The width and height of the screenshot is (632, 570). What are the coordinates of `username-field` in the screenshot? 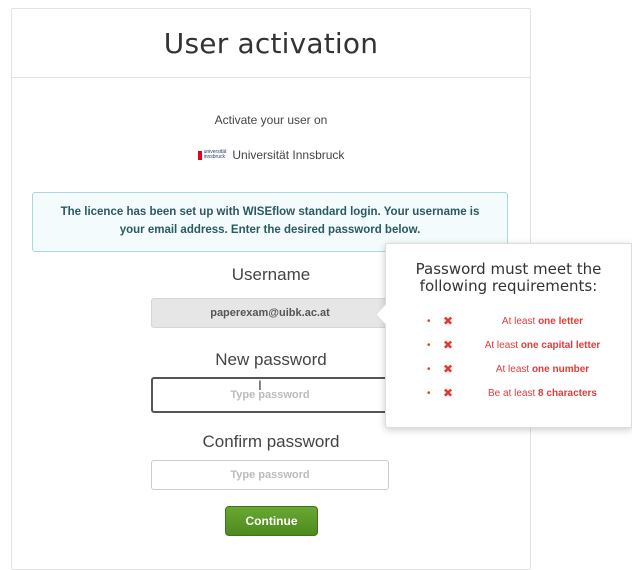 It's located at (270, 313).